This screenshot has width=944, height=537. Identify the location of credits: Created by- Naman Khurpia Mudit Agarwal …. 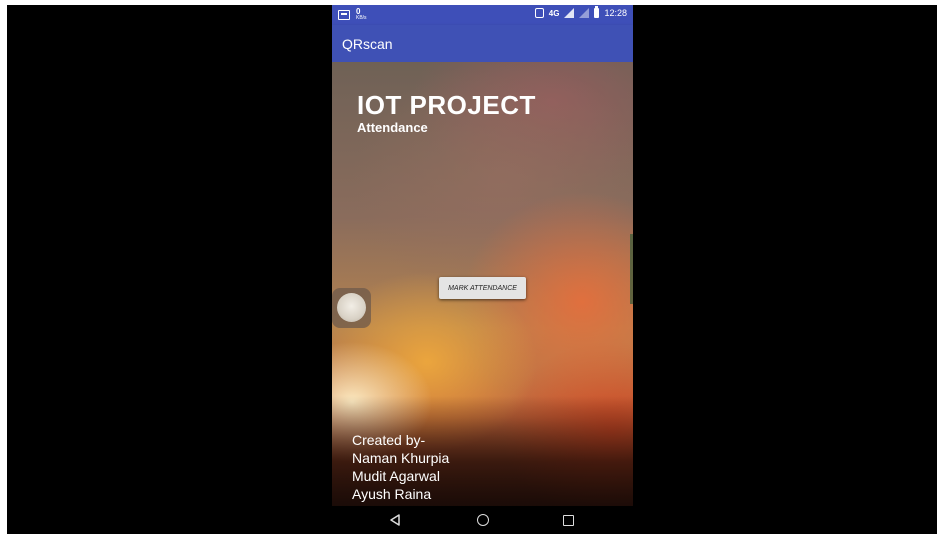
(400, 467).